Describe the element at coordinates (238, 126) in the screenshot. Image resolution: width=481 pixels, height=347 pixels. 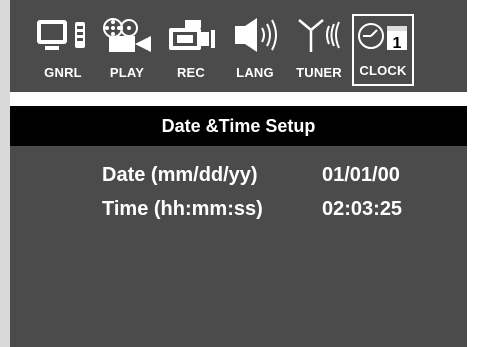
I see `page-title: Date &Time Setup` at that location.